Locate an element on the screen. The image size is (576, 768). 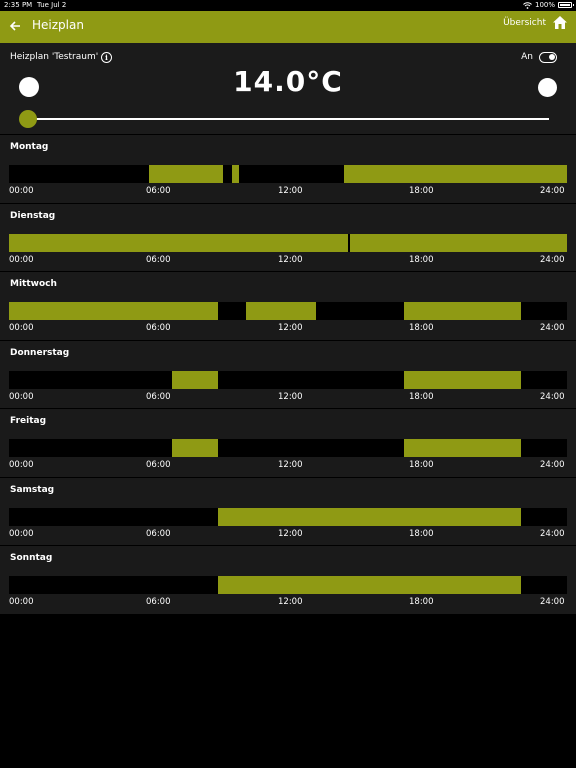
day-name: Donnerstag is located at coordinates (40, 352).